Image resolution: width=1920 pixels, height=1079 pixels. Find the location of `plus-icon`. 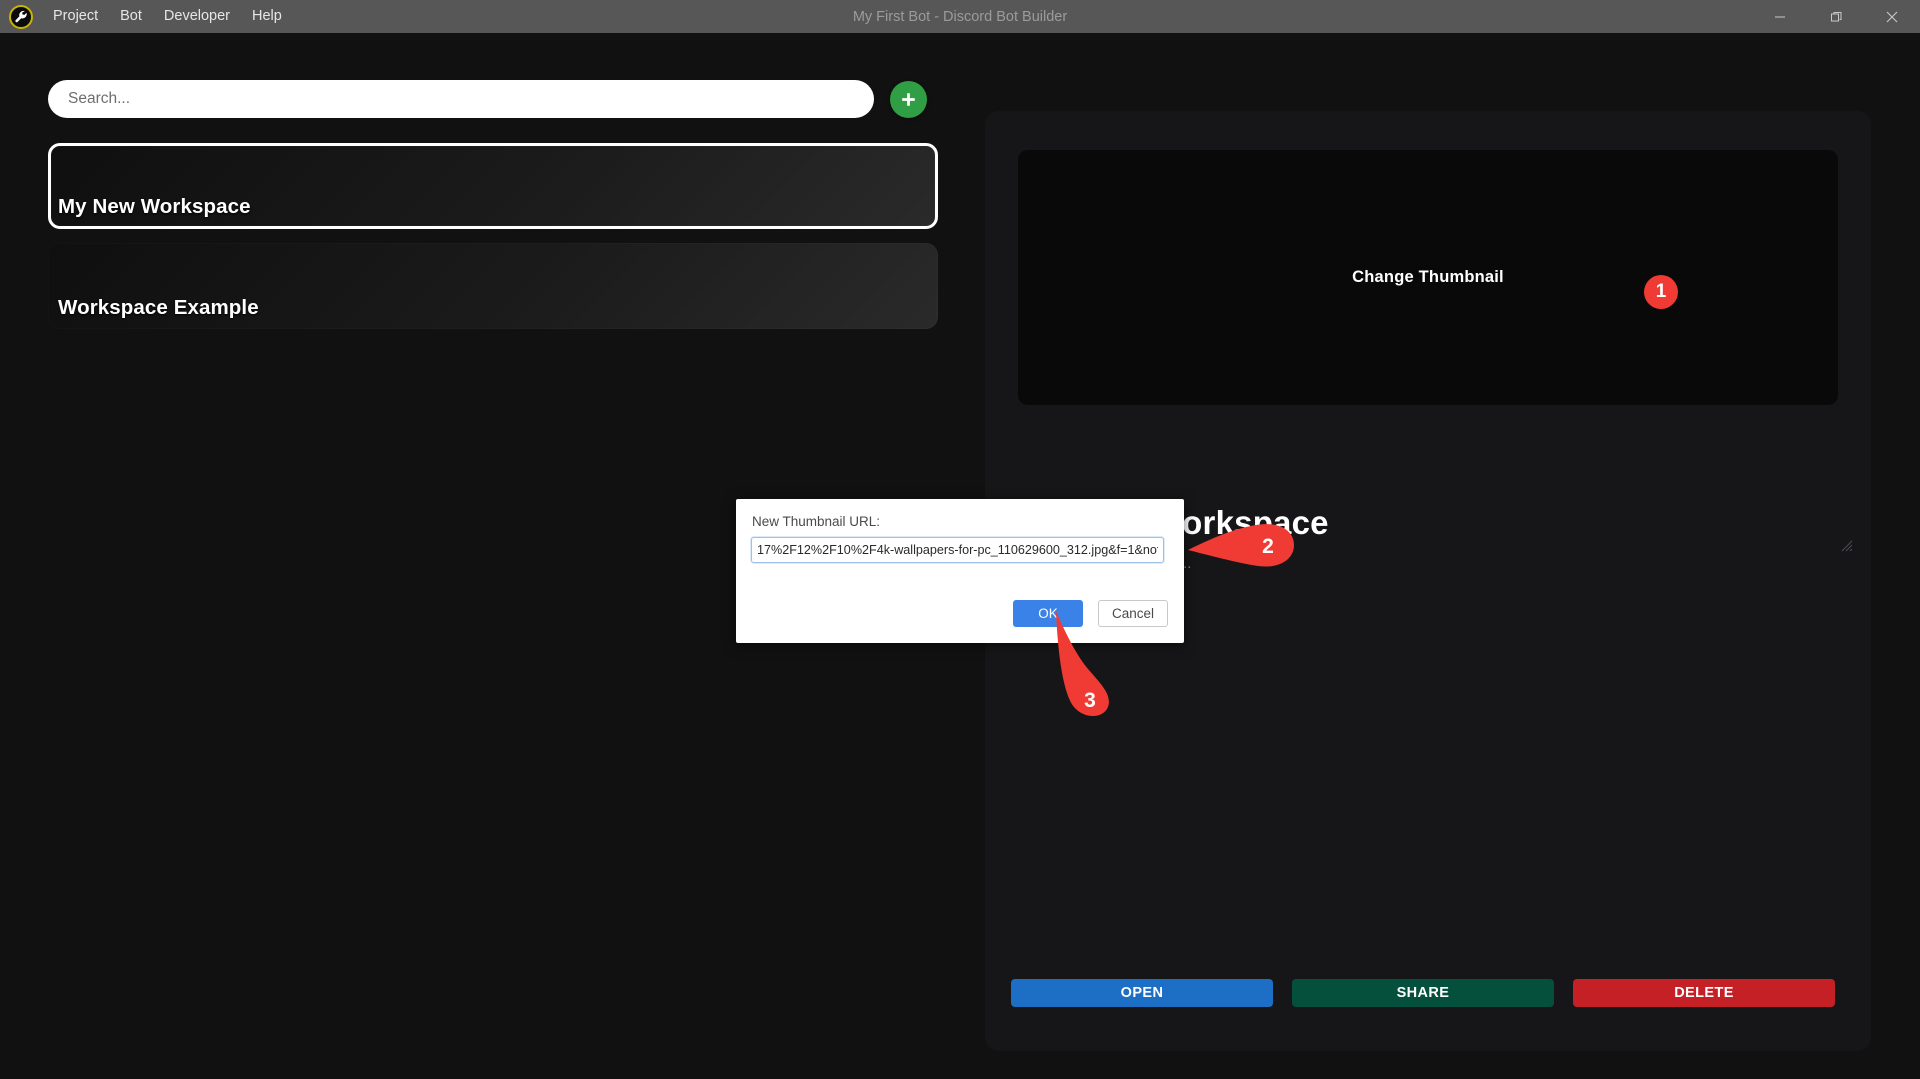

plus-icon is located at coordinates (908, 99).